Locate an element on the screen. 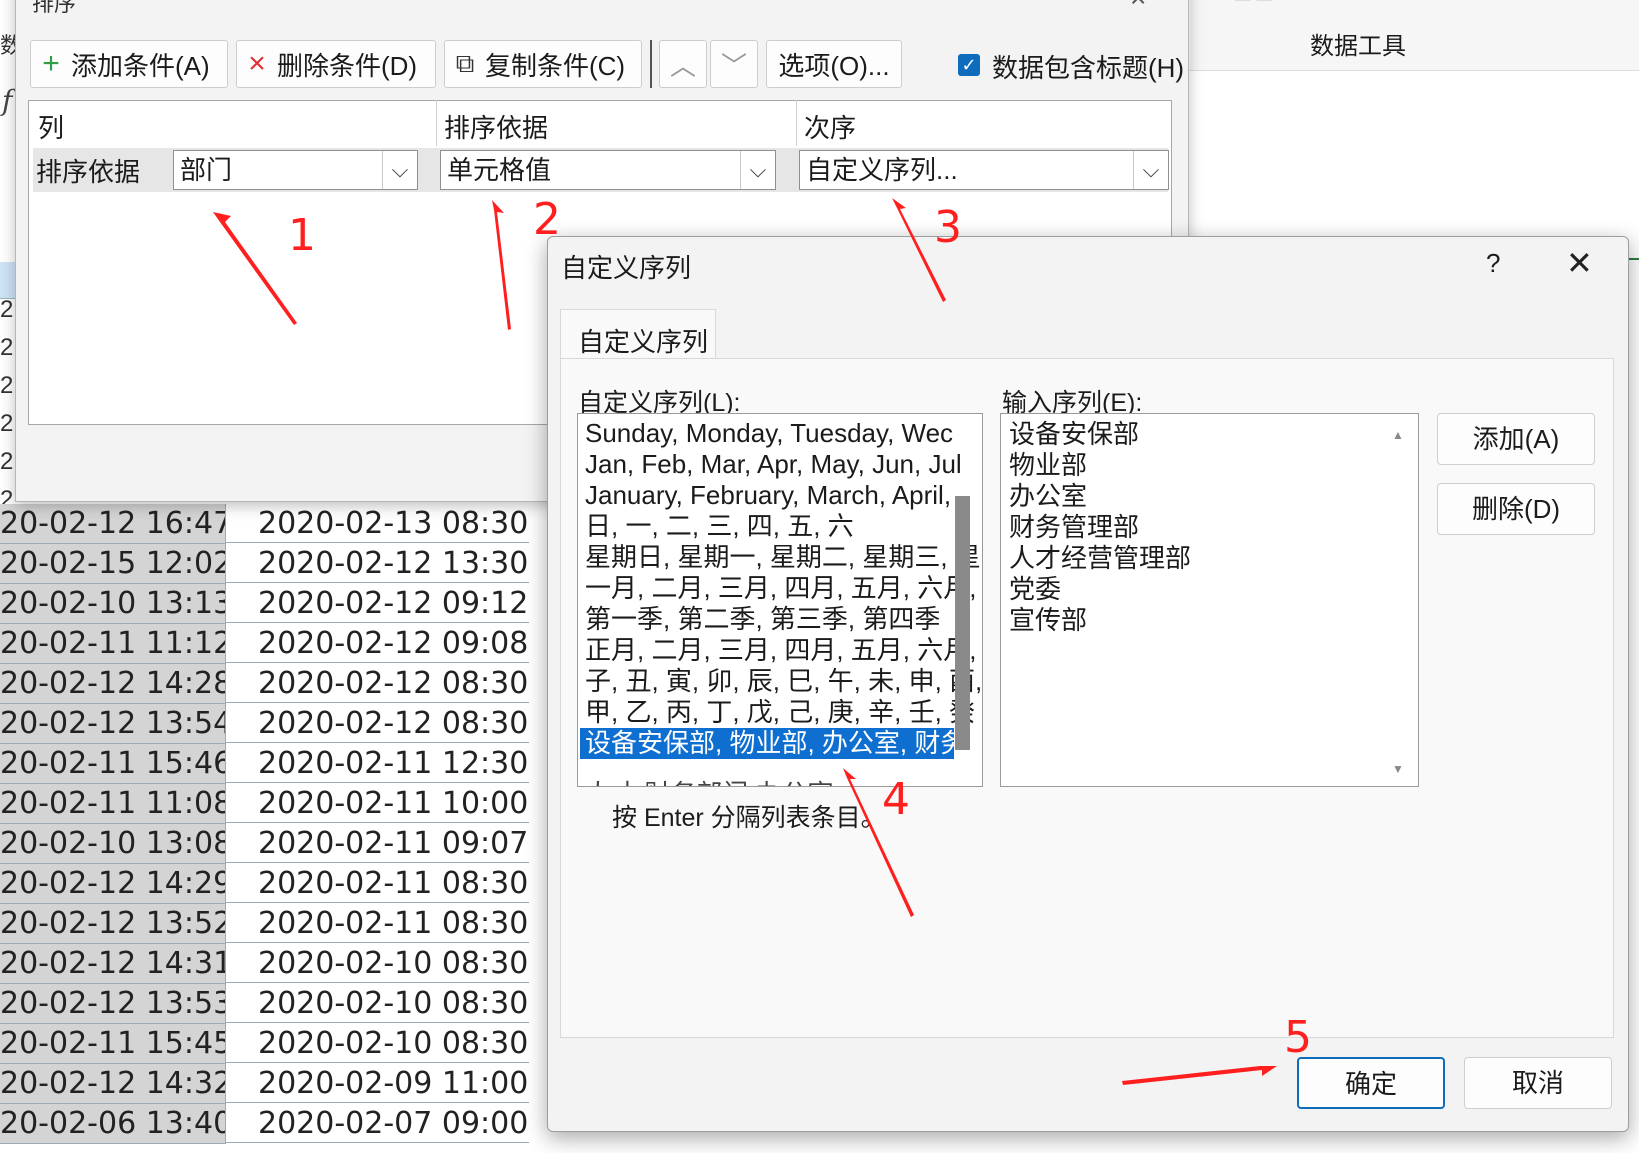  annotation-label-3: 3 is located at coordinates (948, 227).